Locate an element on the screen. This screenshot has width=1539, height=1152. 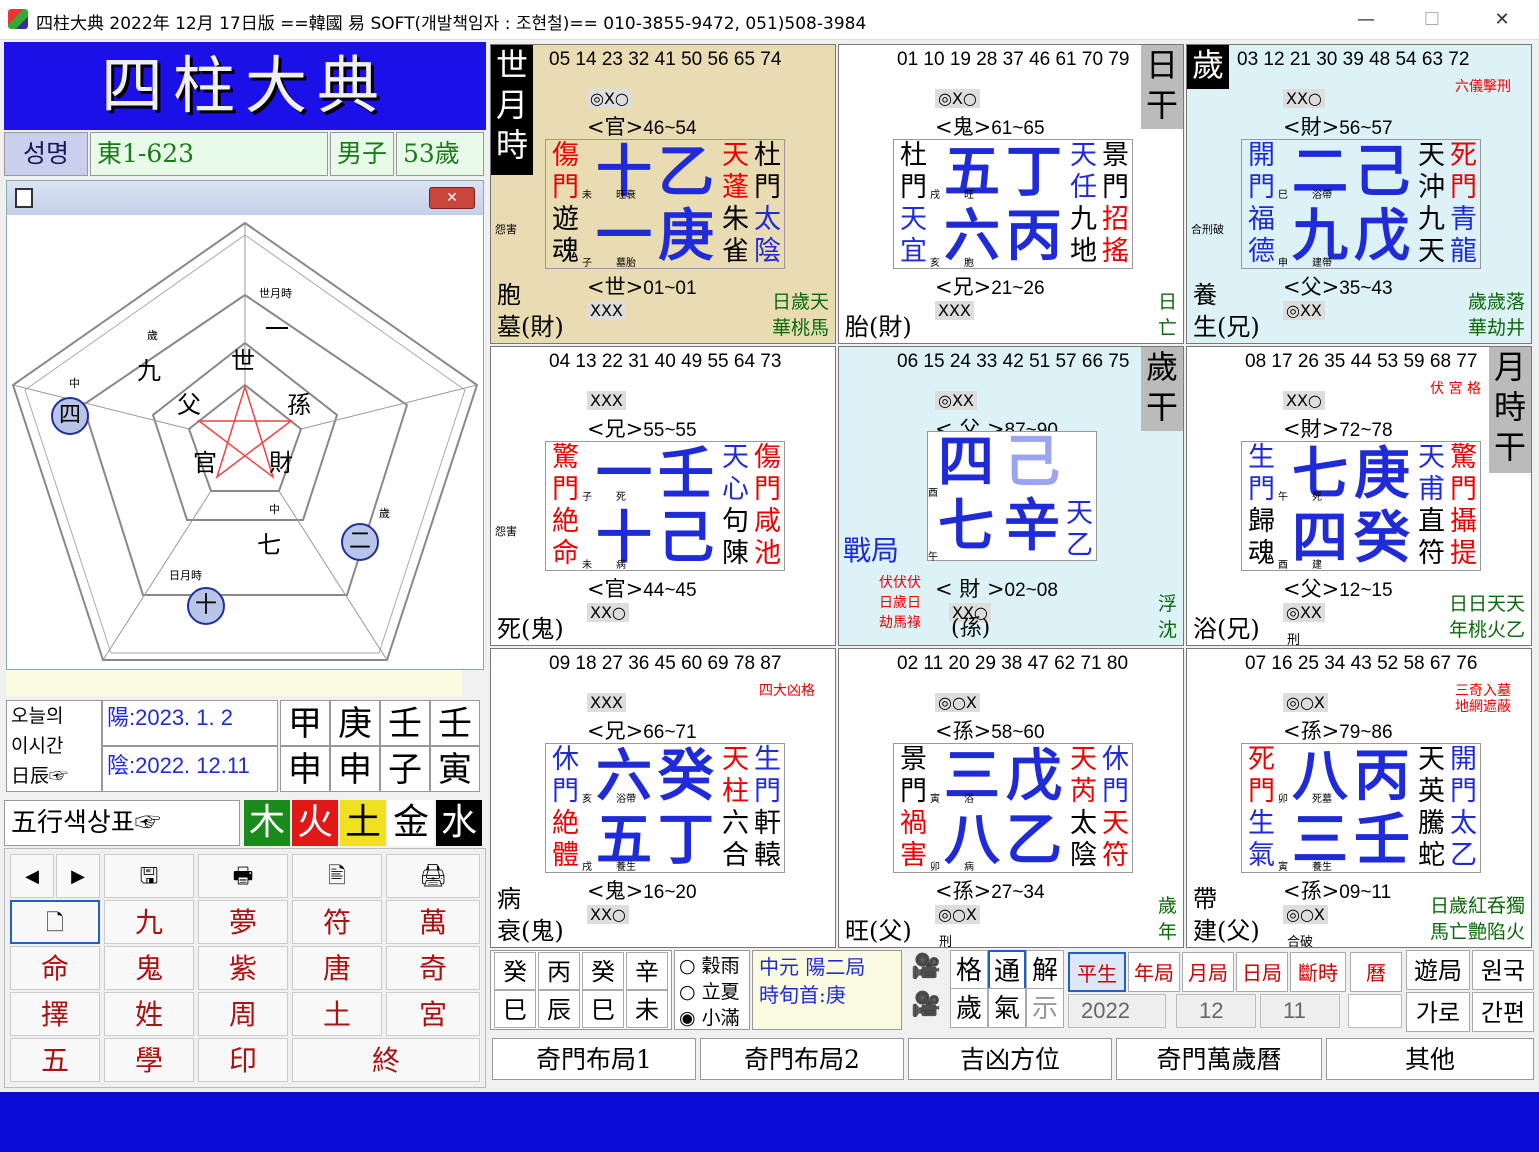
palace-god: 生氣 is located at coordinates (1261, 839).